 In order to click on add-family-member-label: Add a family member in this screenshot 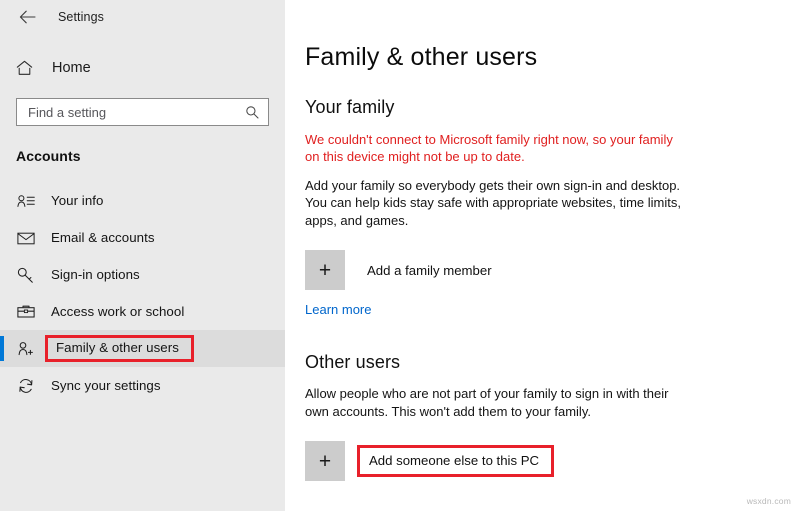, I will do `click(429, 270)`.